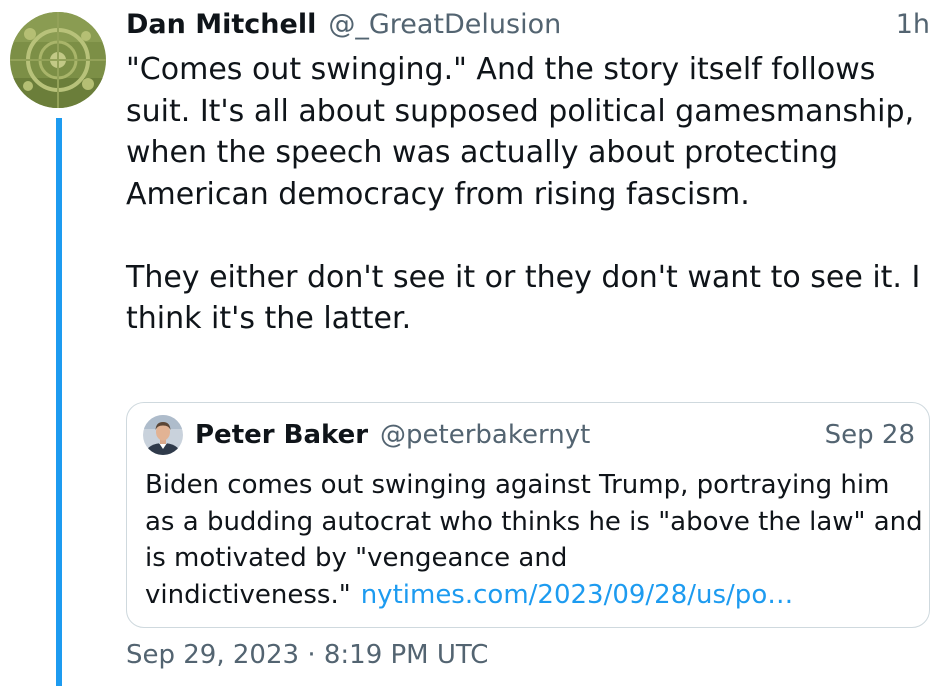  Describe the element at coordinates (913, 24) in the screenshot. I see `relative-time: 1h` at that location.